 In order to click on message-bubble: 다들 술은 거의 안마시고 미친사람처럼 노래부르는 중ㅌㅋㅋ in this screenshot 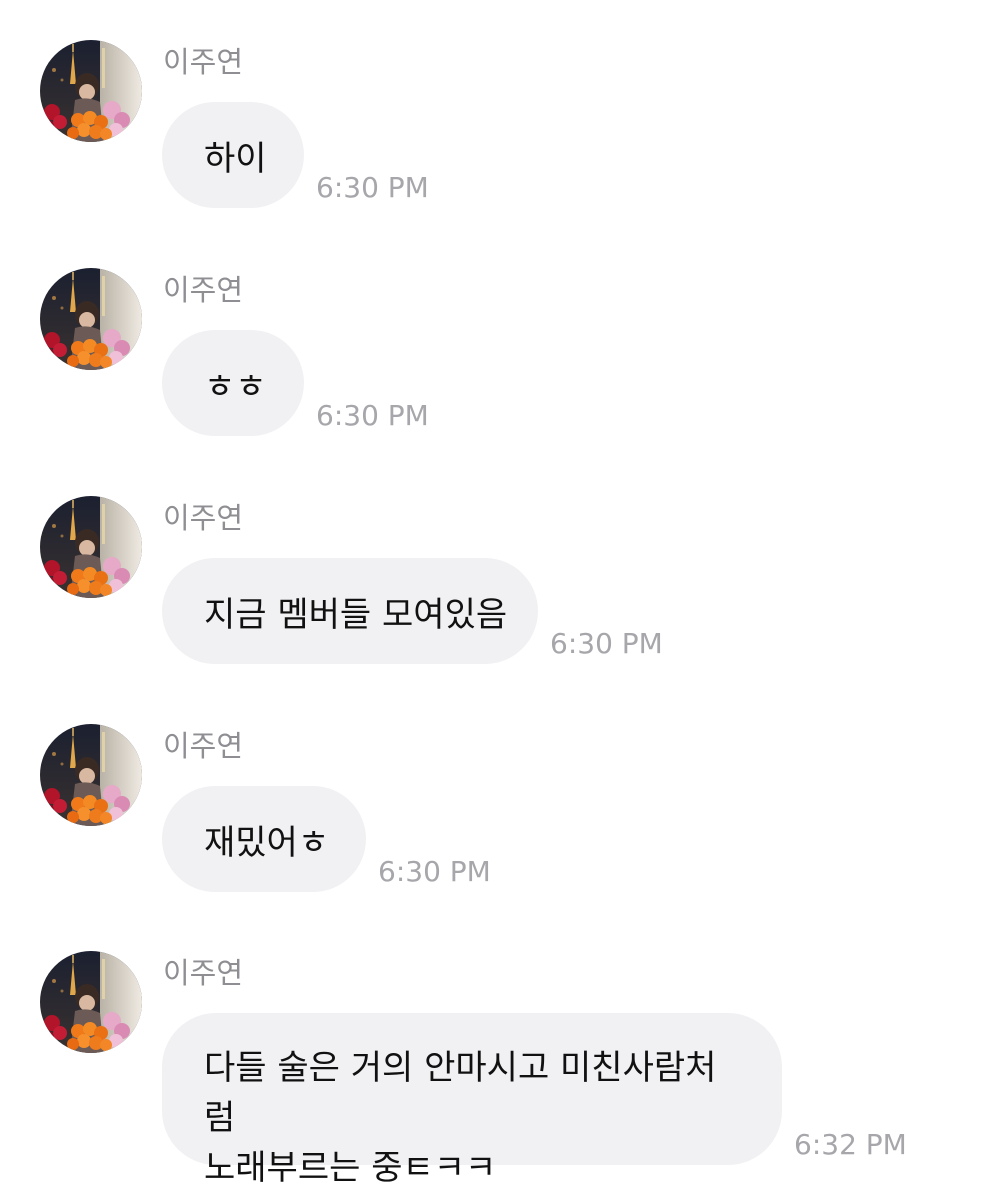, I will do `click(472, 1100)`.